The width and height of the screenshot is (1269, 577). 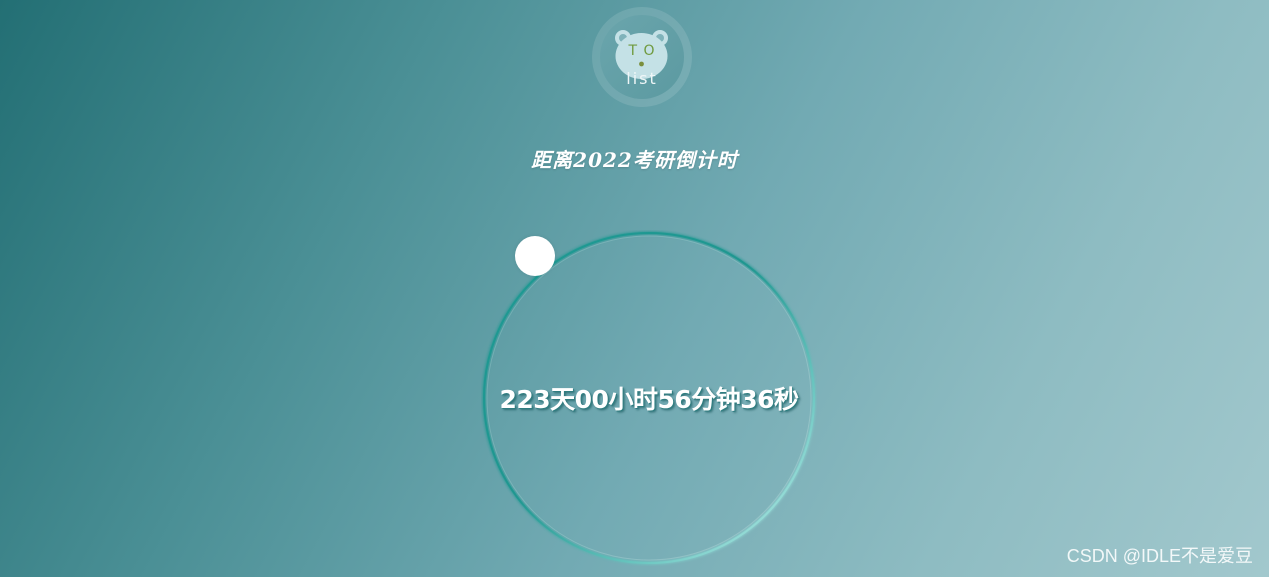 I want to click on logo-text-top: T O, so click(x=642, y=51).